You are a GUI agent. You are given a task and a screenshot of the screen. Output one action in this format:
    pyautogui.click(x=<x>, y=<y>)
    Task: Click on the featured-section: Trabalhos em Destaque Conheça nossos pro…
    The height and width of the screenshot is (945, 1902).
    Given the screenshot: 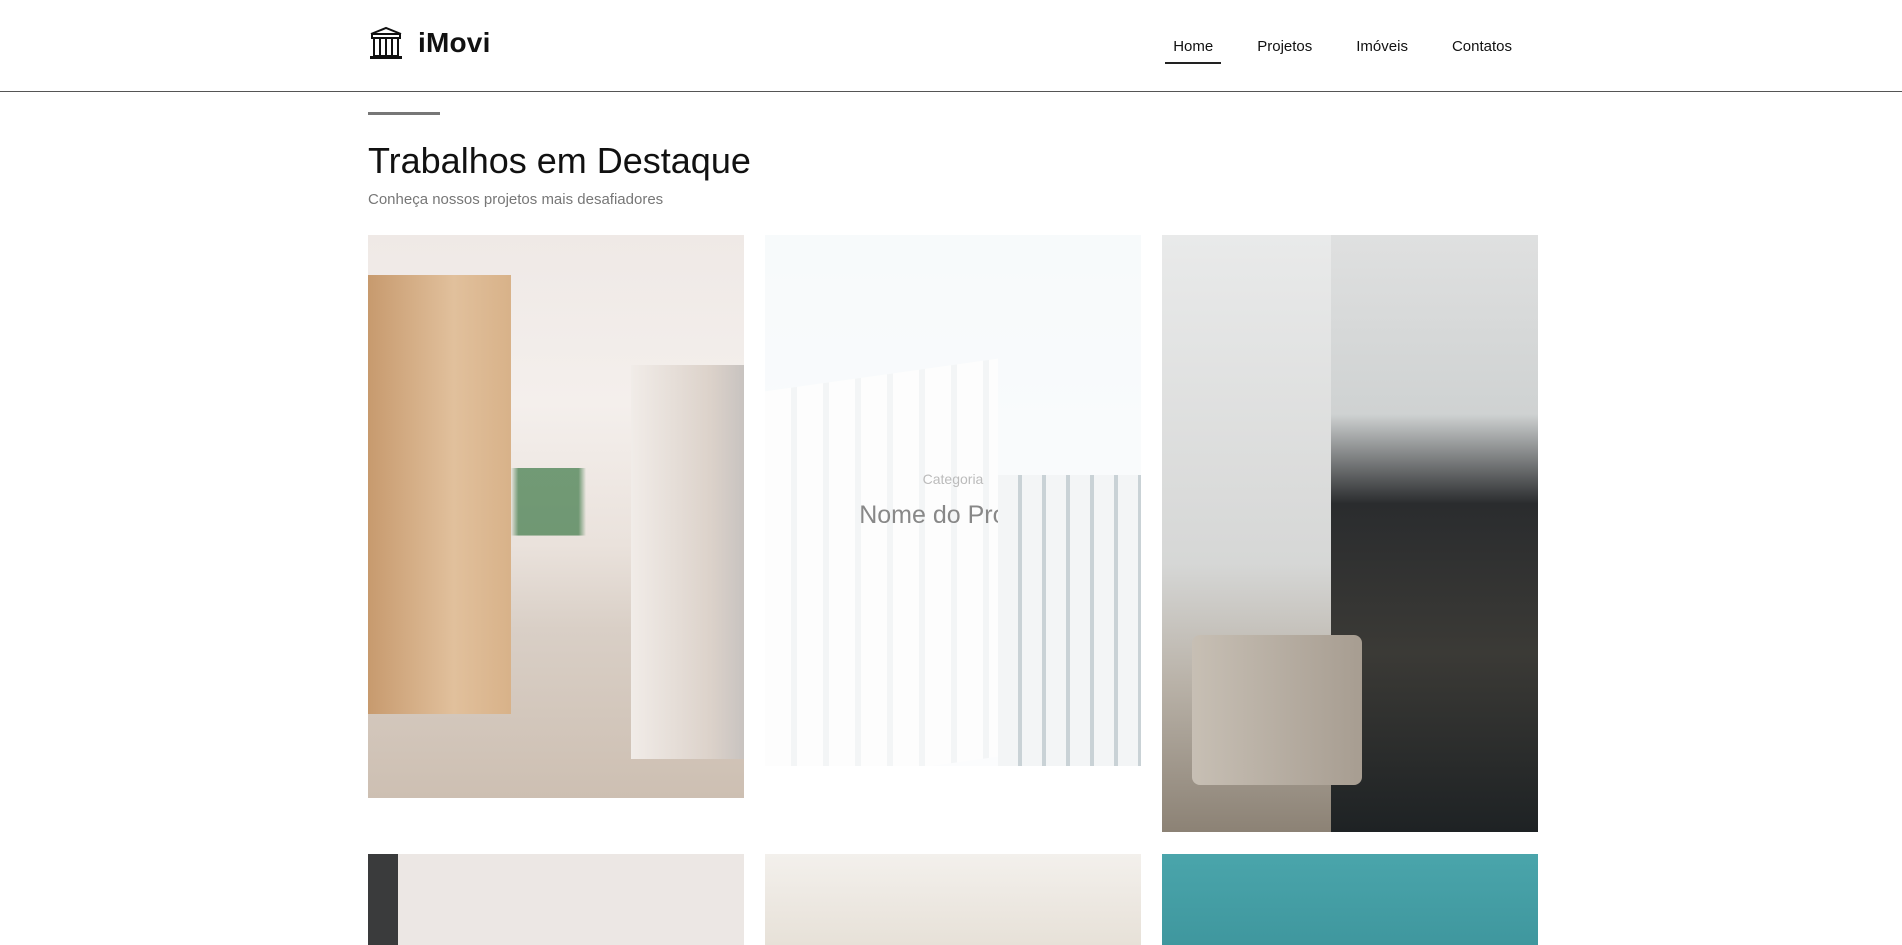 What is the action you would take?
    pyautogui.click(x=952, y=160)
    